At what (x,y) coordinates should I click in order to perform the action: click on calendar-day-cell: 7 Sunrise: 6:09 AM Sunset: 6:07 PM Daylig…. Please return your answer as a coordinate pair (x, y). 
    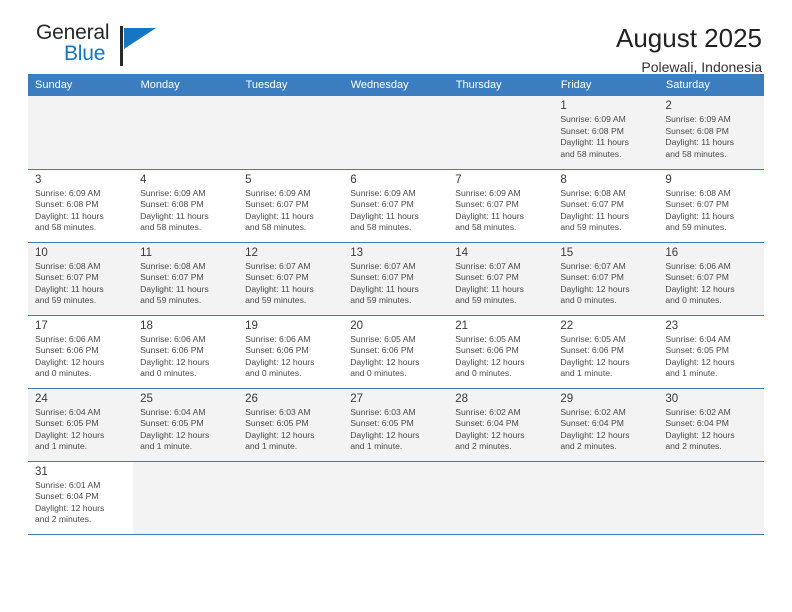
    Looking at the image, I should click on (501, 206).